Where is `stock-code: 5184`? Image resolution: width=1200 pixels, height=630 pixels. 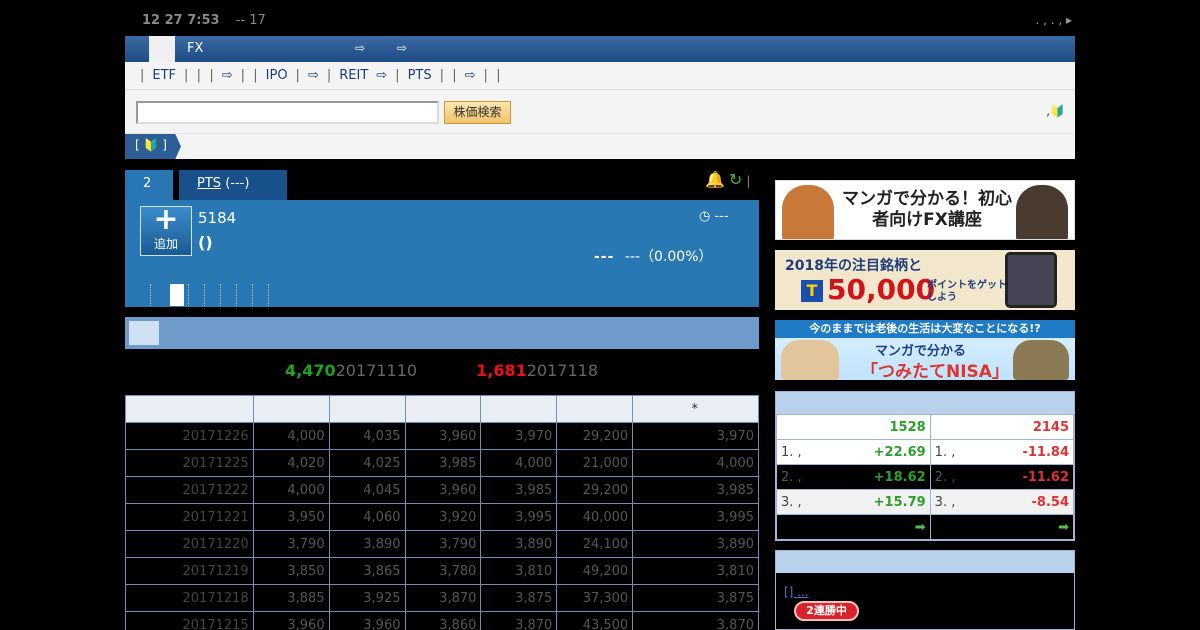 stock-code: 5184 is located at coordinates (217, 218).